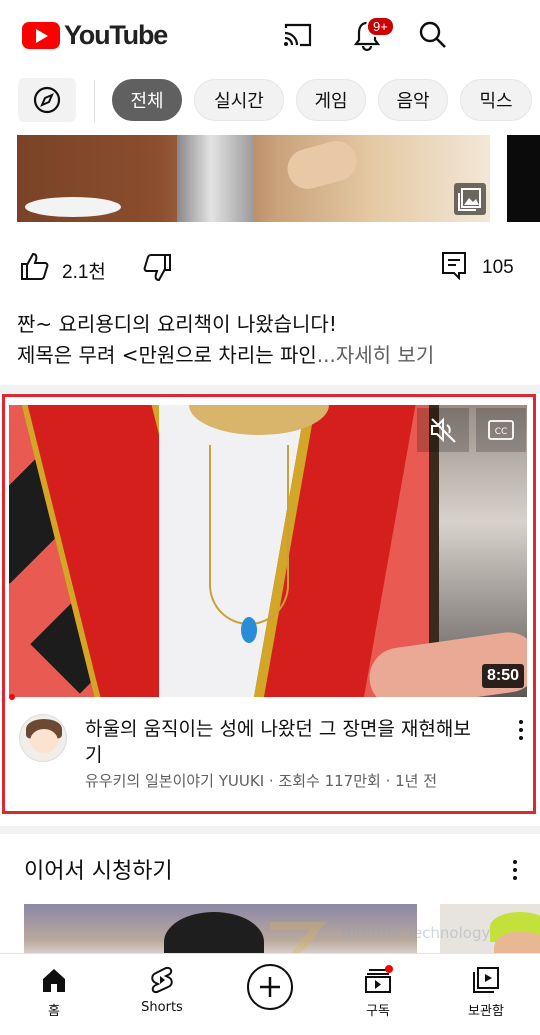  I want to click on library-icon, so click(486, 980).